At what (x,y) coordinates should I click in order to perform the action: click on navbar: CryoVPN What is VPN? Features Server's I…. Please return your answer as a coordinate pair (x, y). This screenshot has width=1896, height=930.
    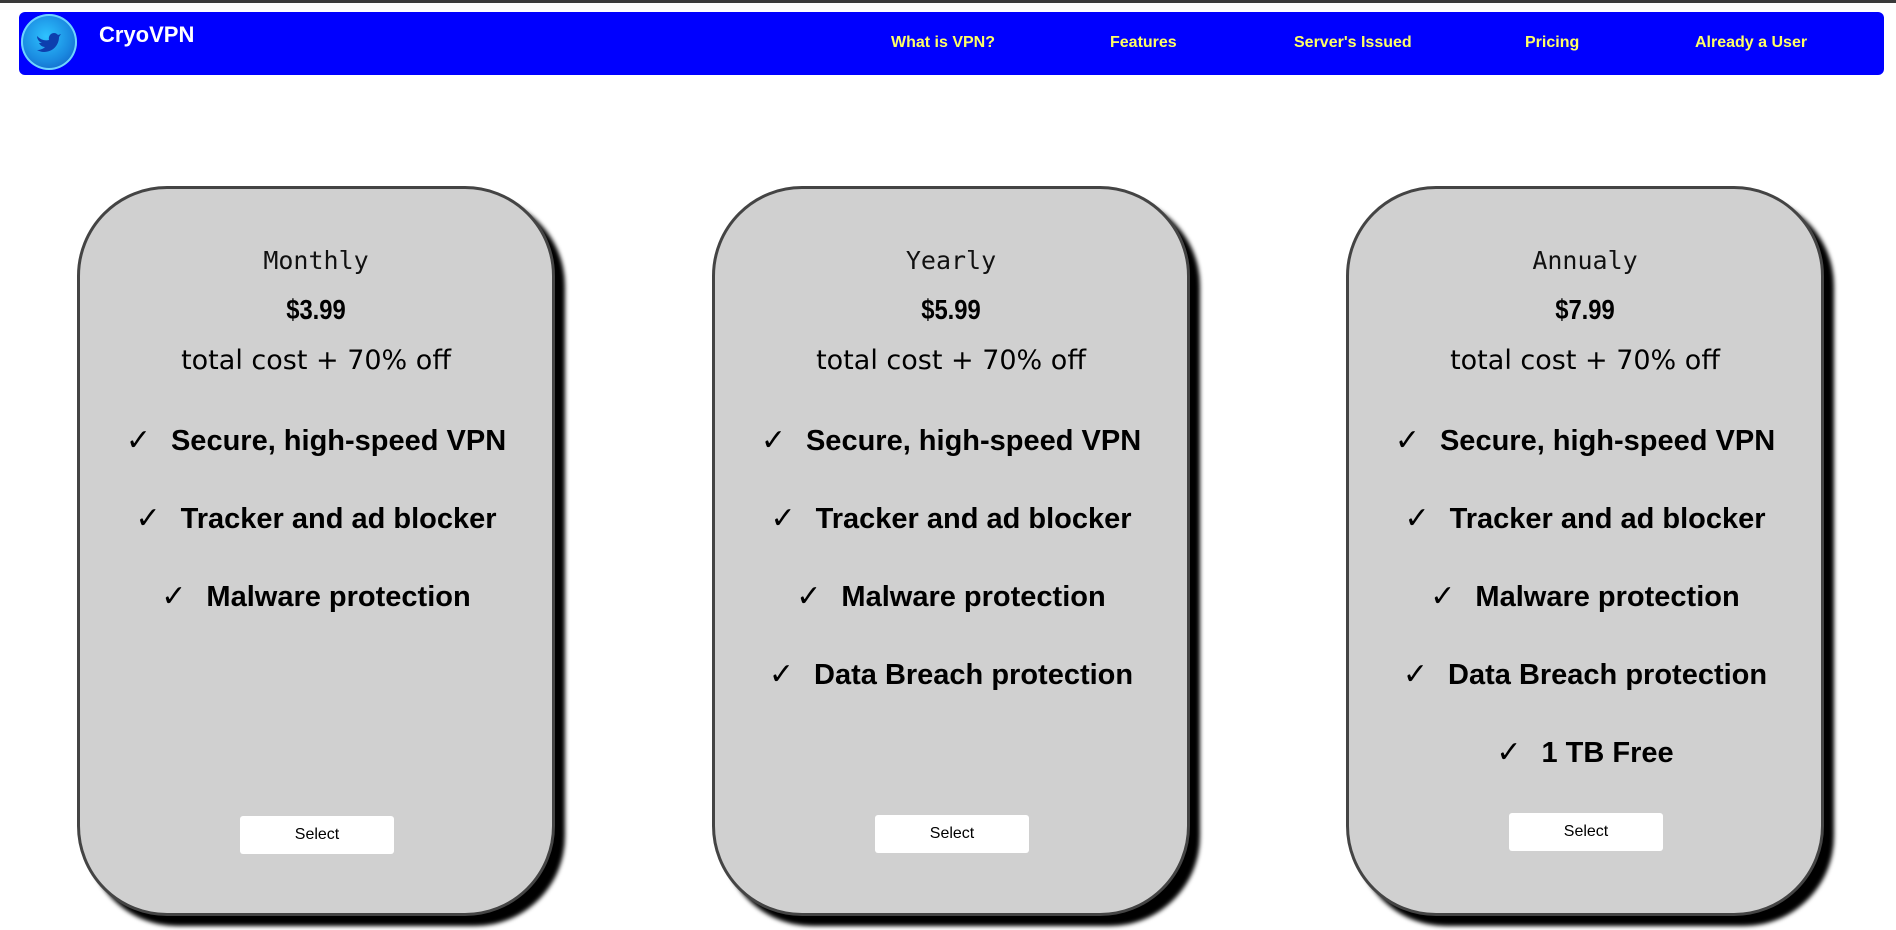
    Looking at the image, I should click on (951, 43).